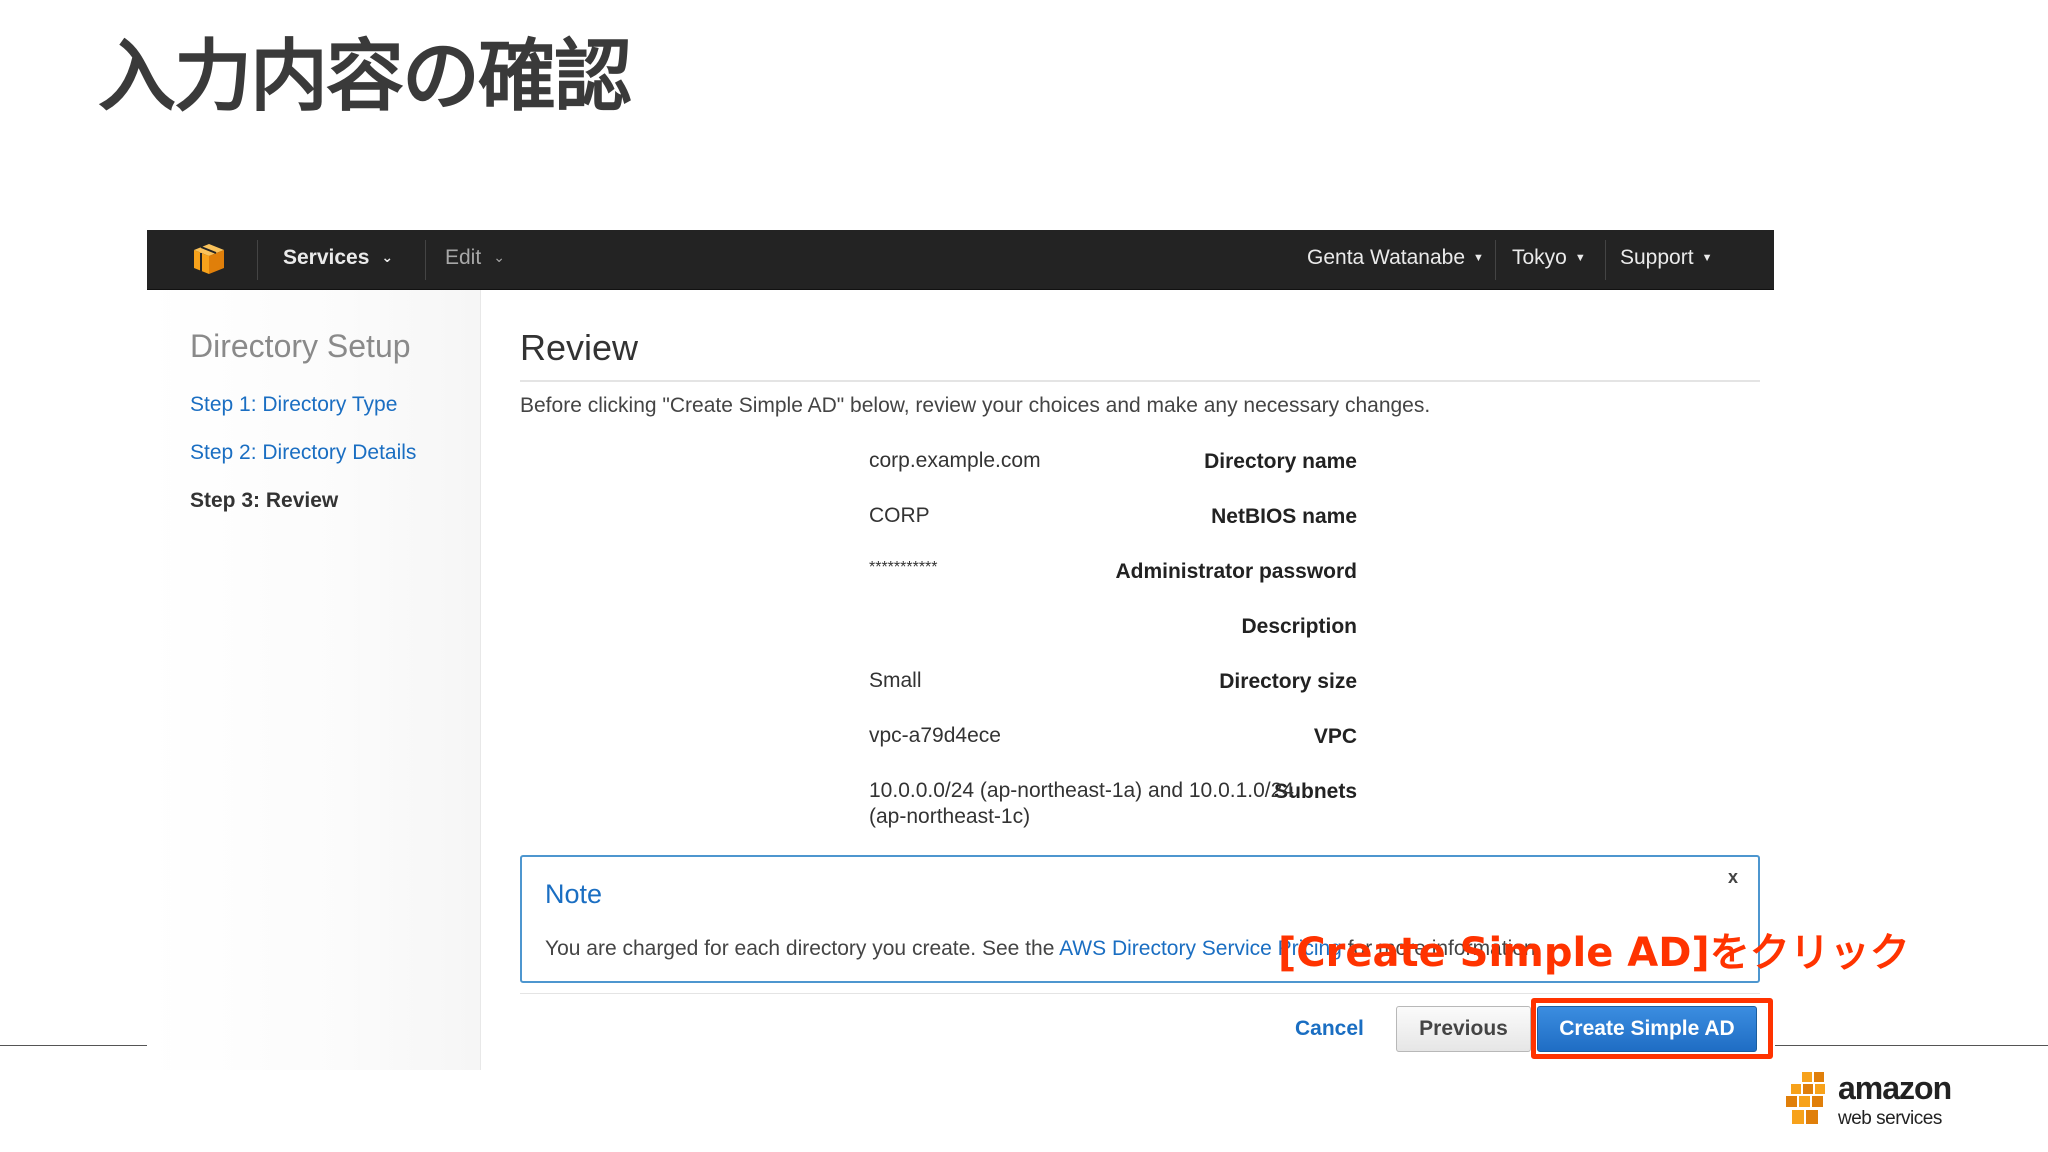 The height and width of the screenshot is (1152, 2048). I want to click on slide-title: 入力内容の確認, so click(365, 77).